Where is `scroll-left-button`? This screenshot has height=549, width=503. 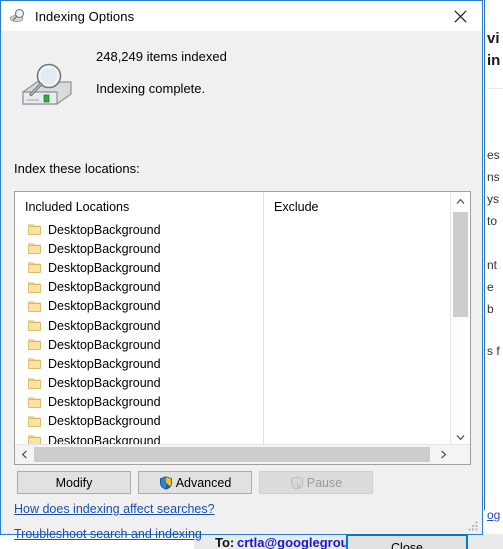 scroll-left-button is located at coordinates (24, 454).